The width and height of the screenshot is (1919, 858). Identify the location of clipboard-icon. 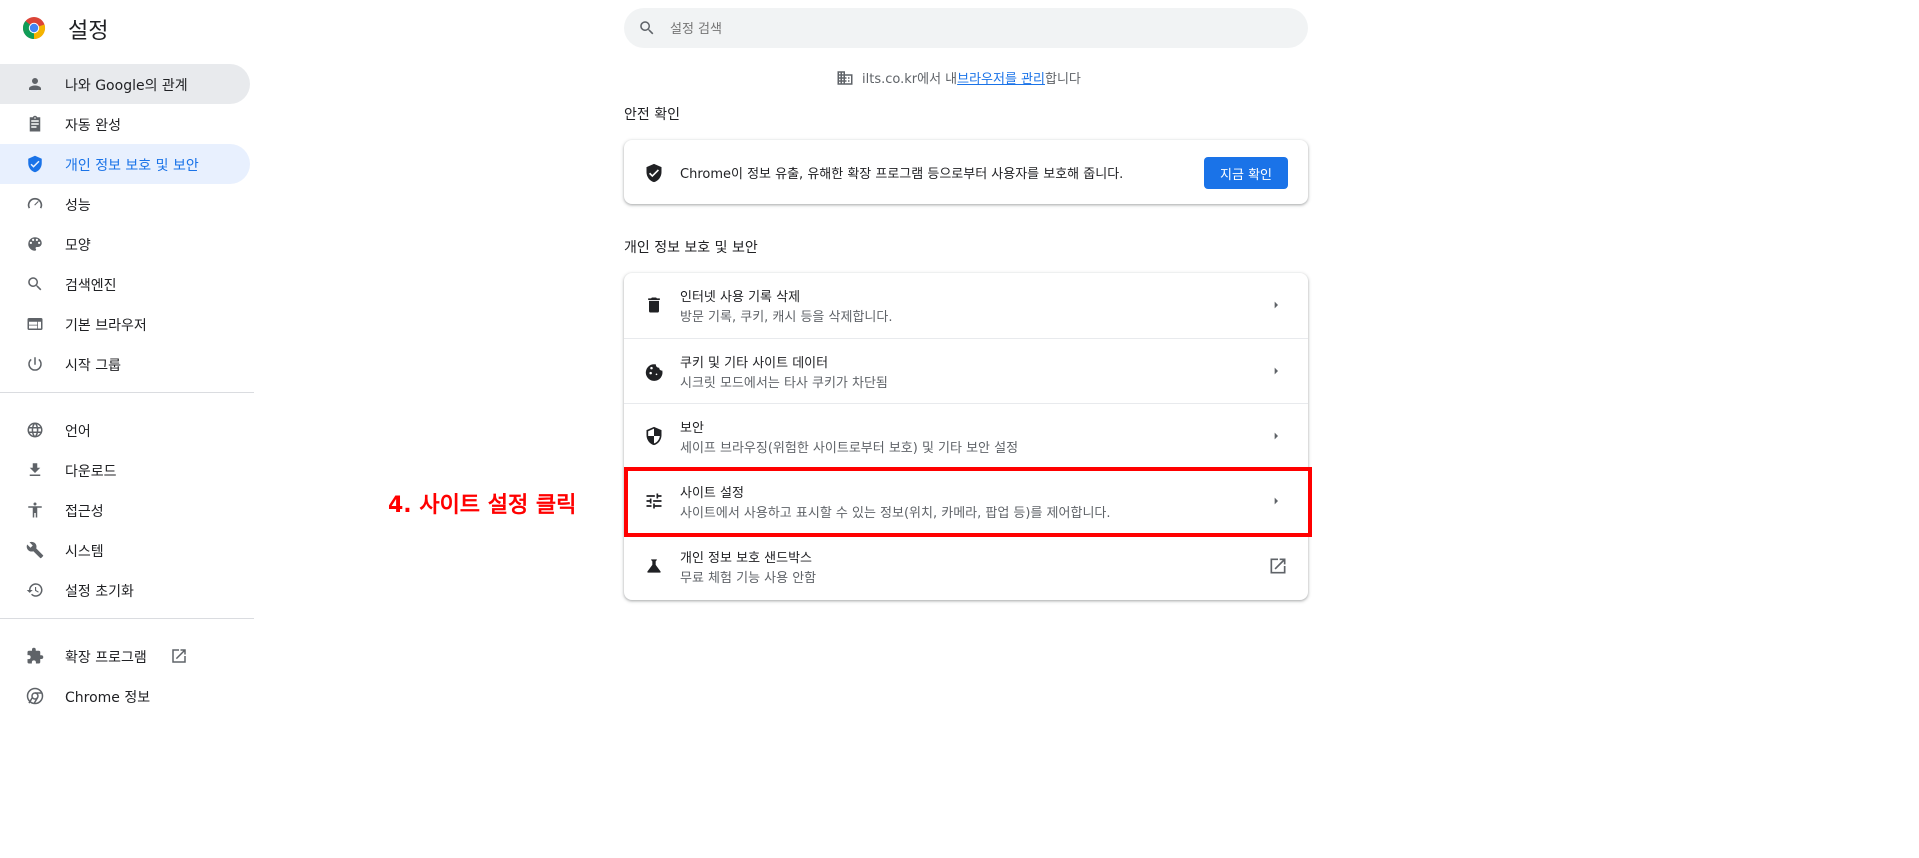
(35, 123).